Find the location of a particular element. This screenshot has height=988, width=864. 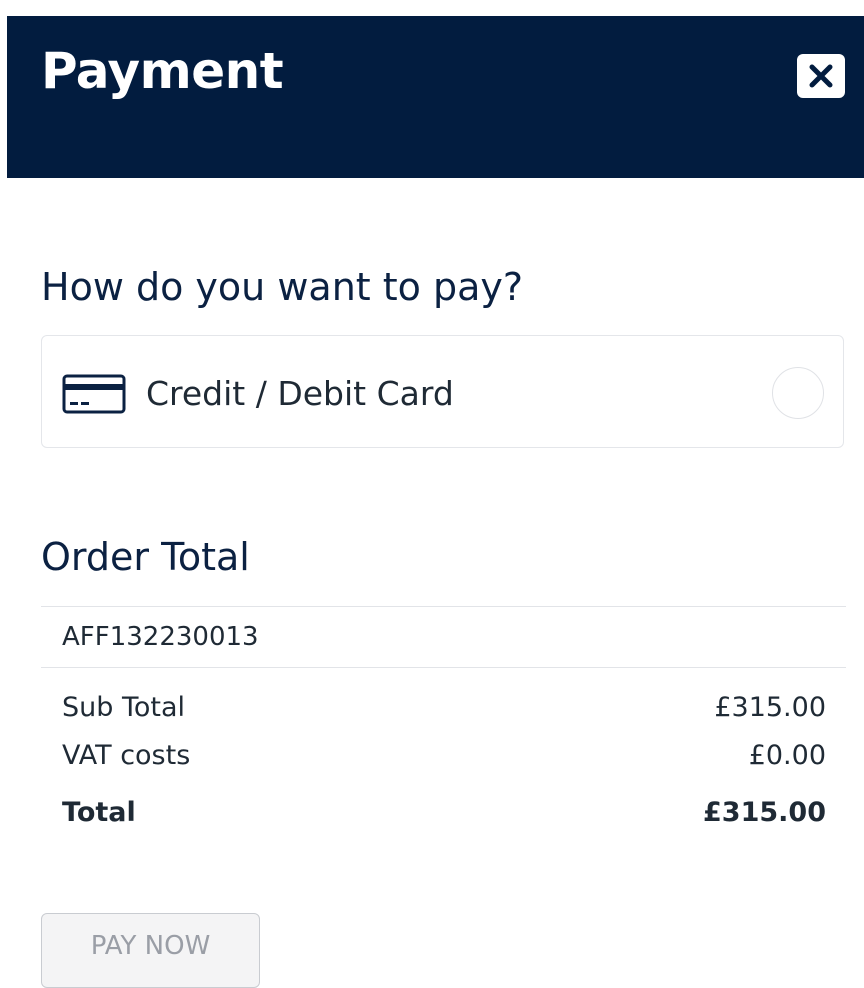

total-label: Total is located at coordinates (99, 812).